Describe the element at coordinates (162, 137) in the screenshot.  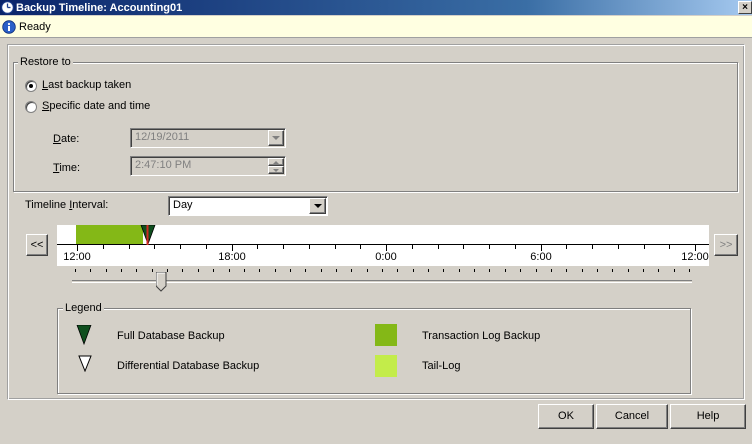
I see `date-value: 12/19/2011` at that location.